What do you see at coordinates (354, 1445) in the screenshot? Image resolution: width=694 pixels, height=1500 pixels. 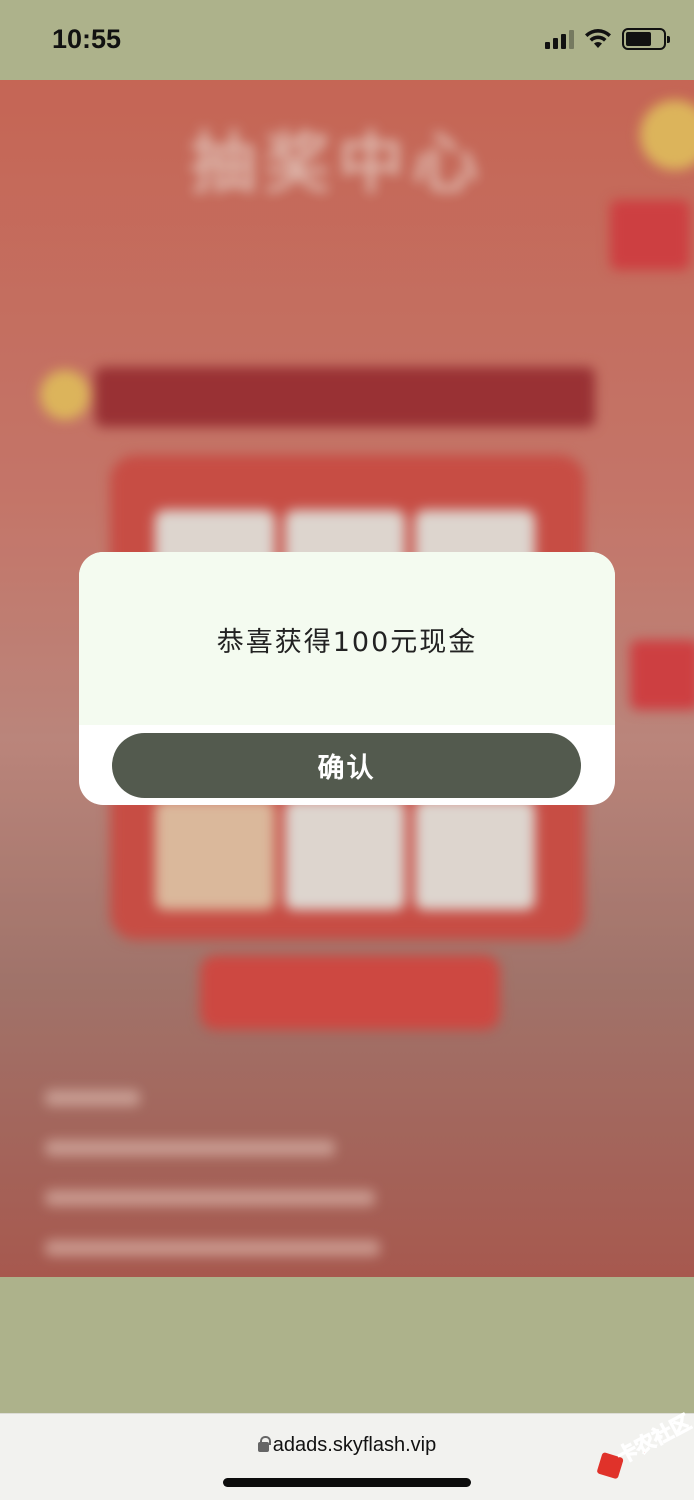 I see `url-text: adads.skyflash.vip` at bounding box center [354, 1445].